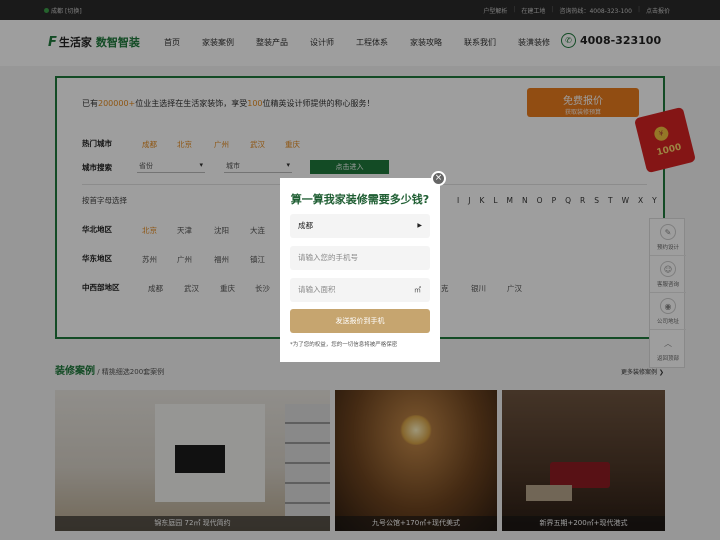 The width and height of the screenshot is (720, 540). Describe the element at coordinates (360, 199) in the screenshot. I see `modal-title: 算一算我家装修需要多少钱?` at that location.